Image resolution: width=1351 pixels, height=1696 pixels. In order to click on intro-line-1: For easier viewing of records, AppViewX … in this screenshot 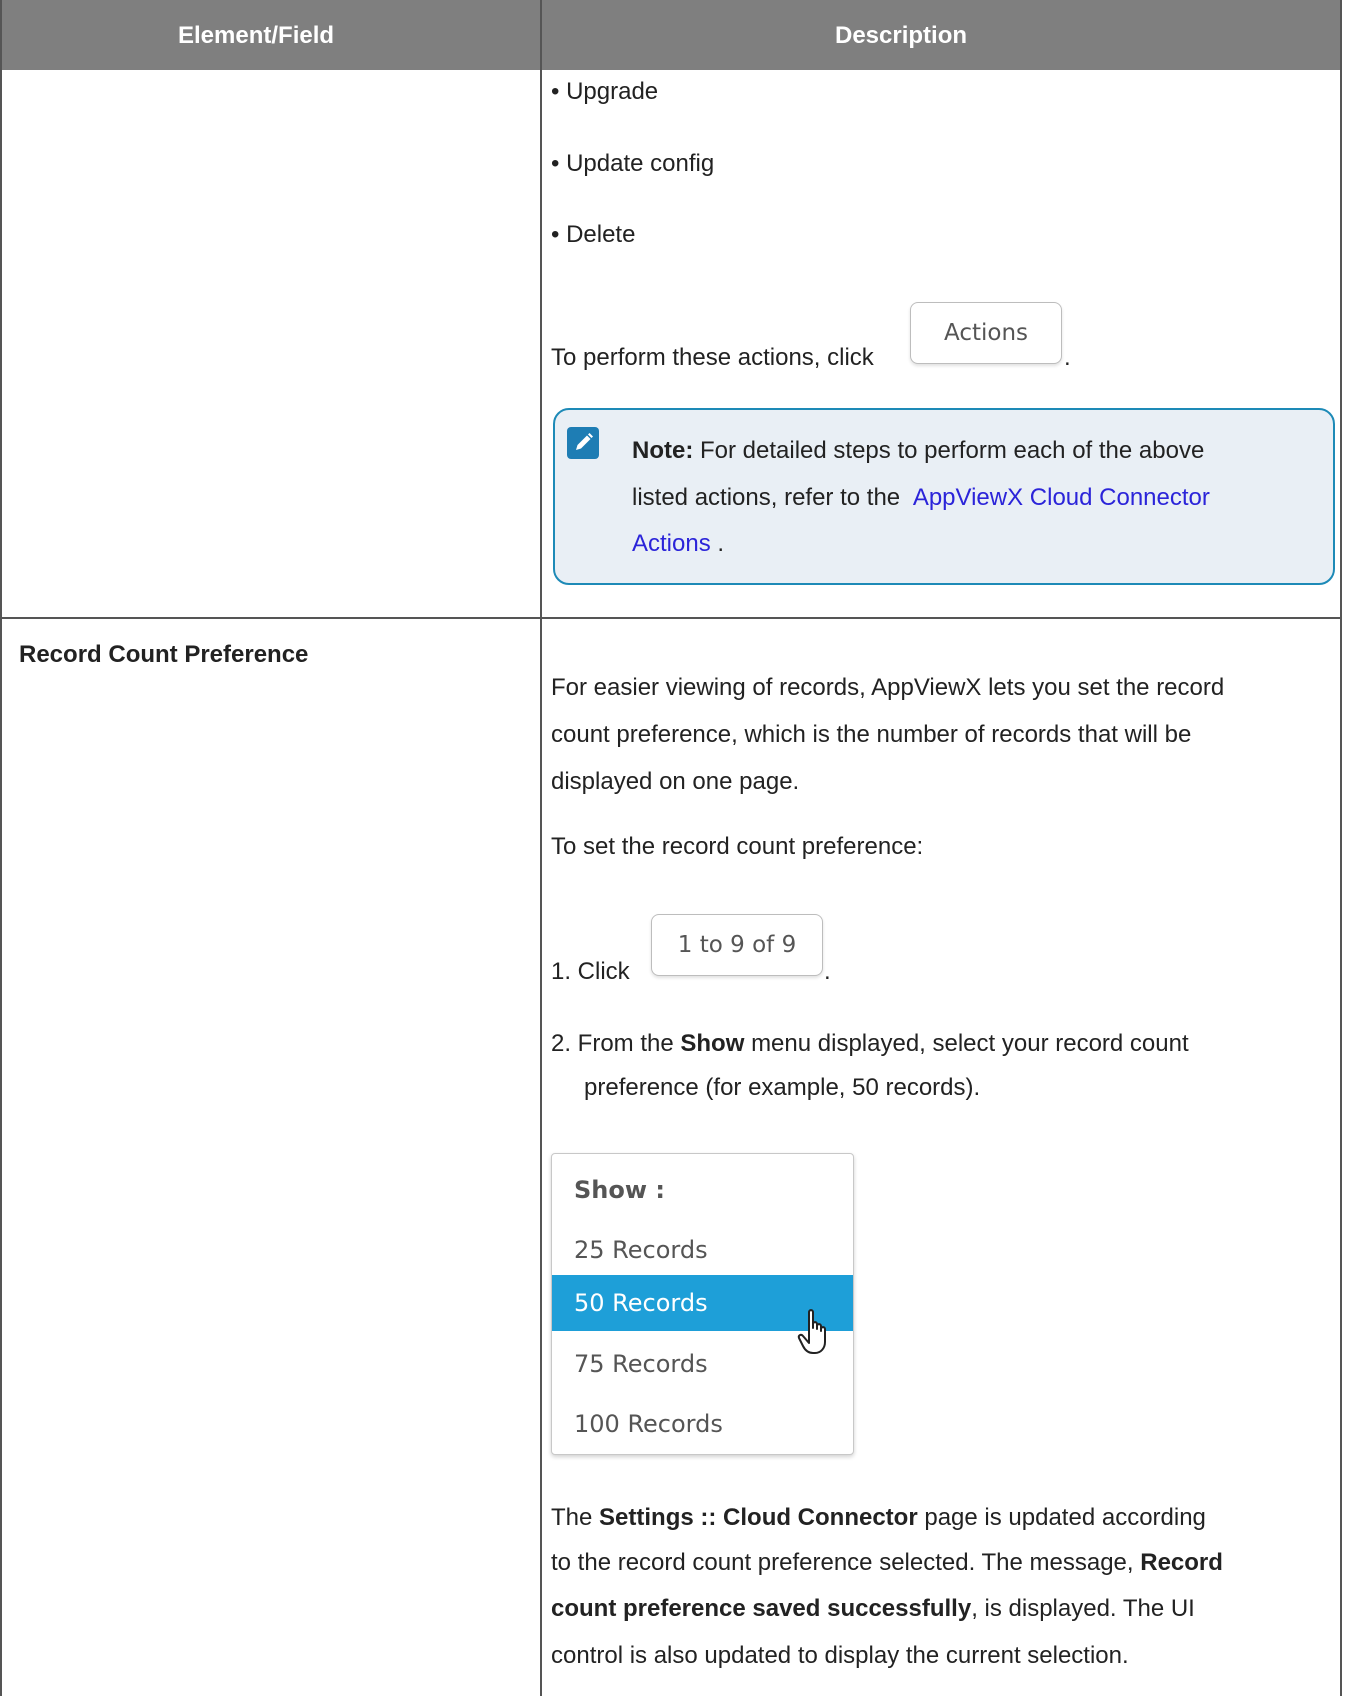, I will do `click(888, 687)`.